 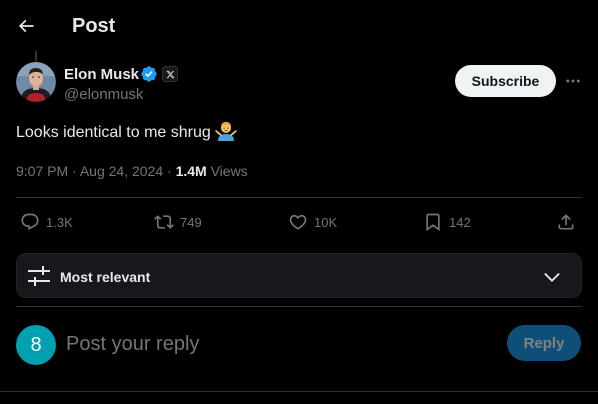 I want to click on reply-sort-selector: Most relevant, so click(x=299, y=275).